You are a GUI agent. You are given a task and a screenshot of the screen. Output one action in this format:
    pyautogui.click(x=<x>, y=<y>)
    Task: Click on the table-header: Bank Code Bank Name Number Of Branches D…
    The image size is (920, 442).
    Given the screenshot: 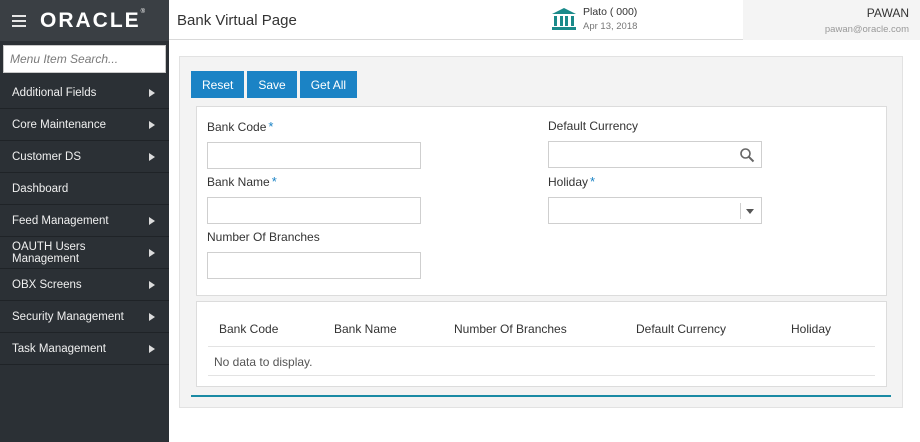 What is the action you would take?
    pyautogui.click(x=541, y=334)
    